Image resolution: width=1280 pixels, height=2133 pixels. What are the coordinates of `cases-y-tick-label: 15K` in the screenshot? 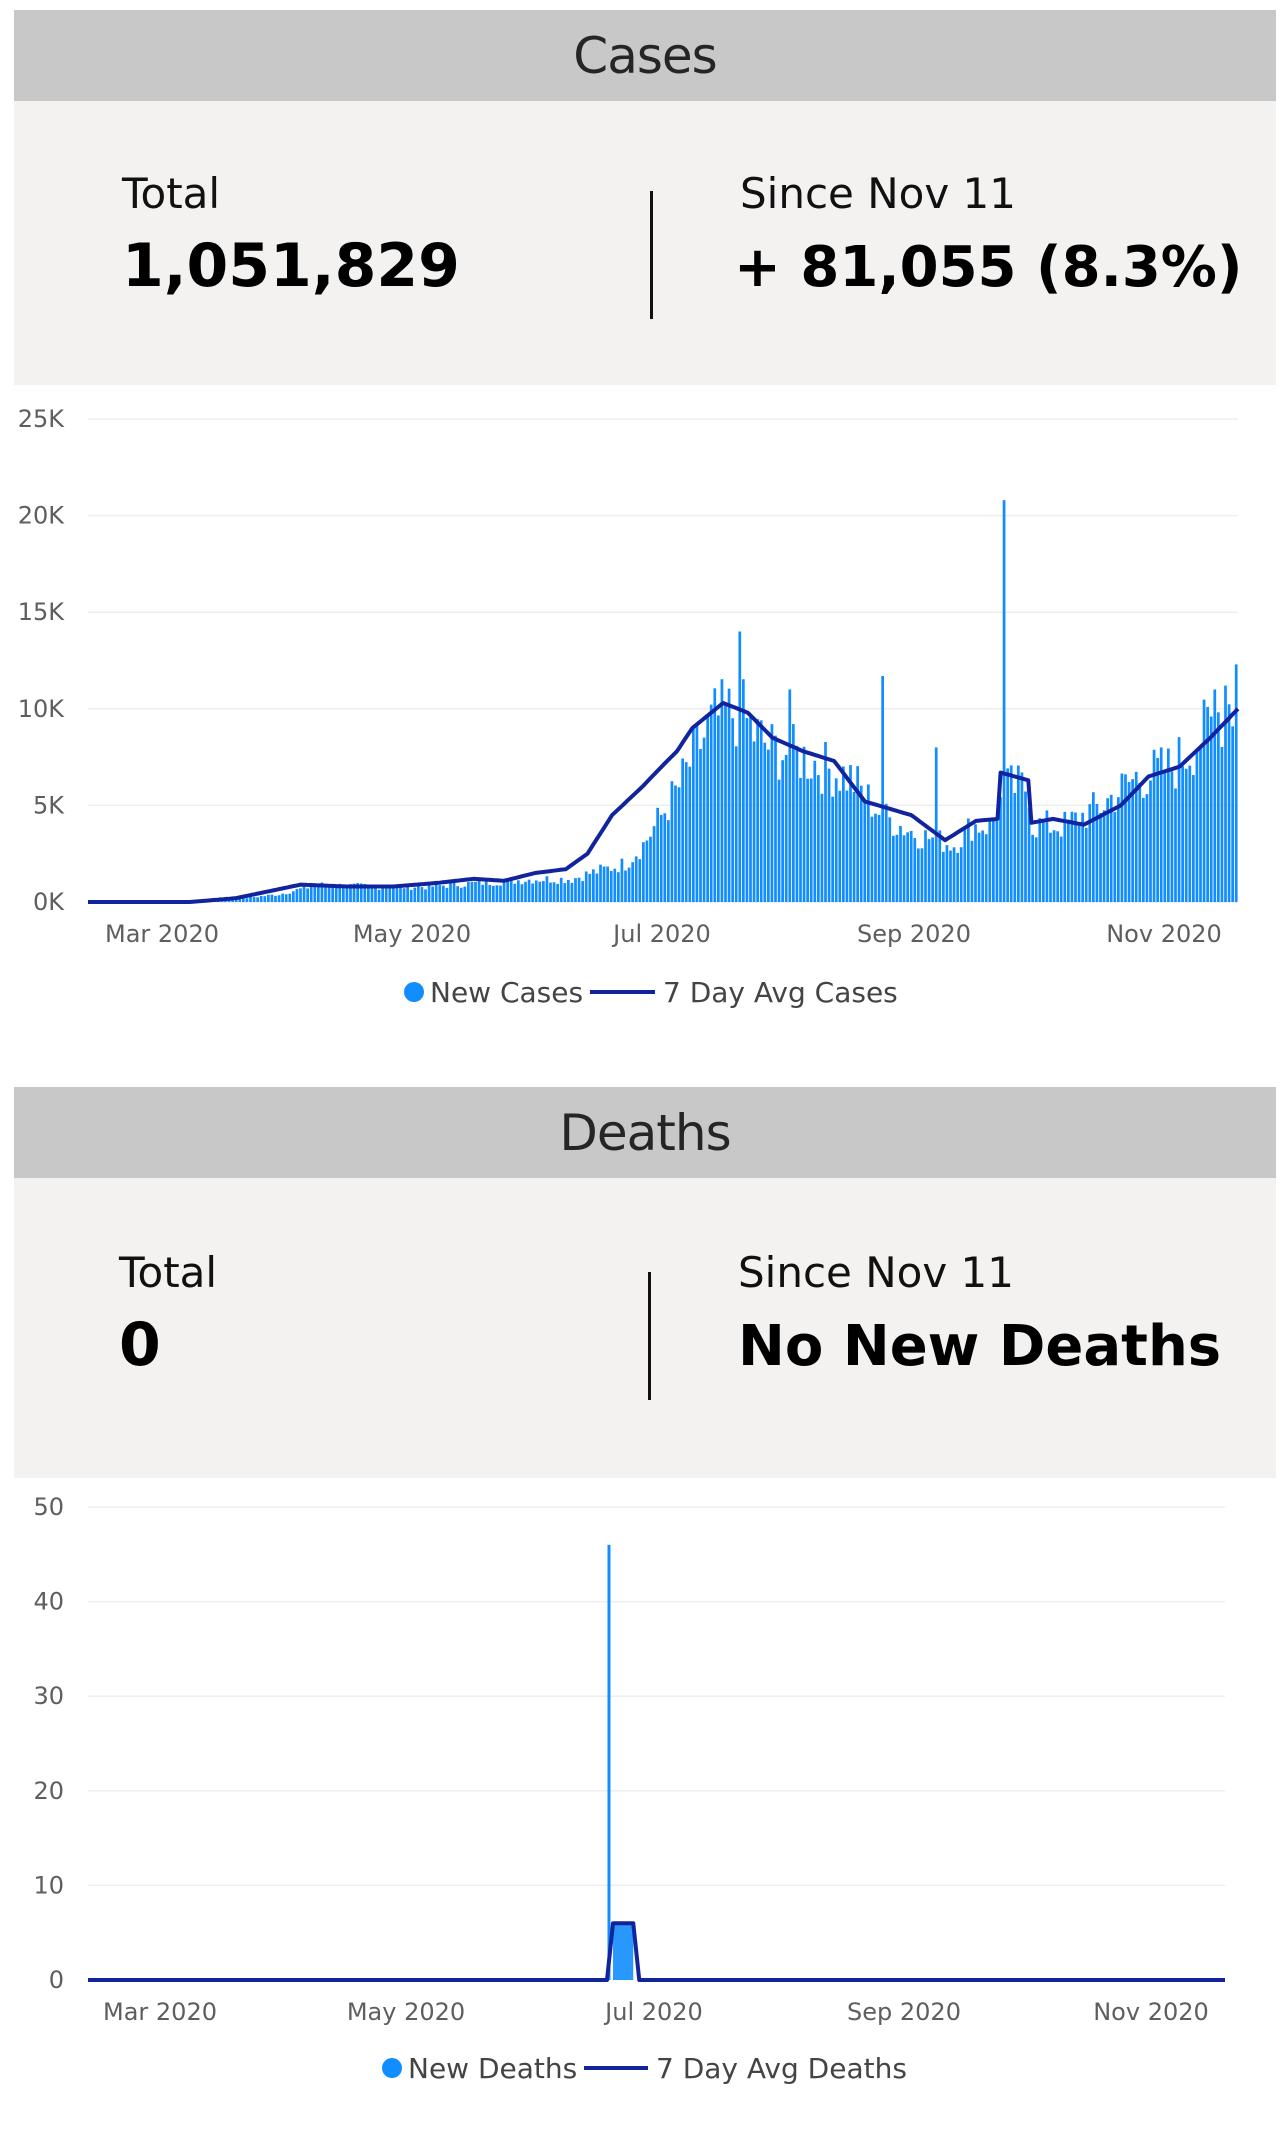 It's located at (42, 612).